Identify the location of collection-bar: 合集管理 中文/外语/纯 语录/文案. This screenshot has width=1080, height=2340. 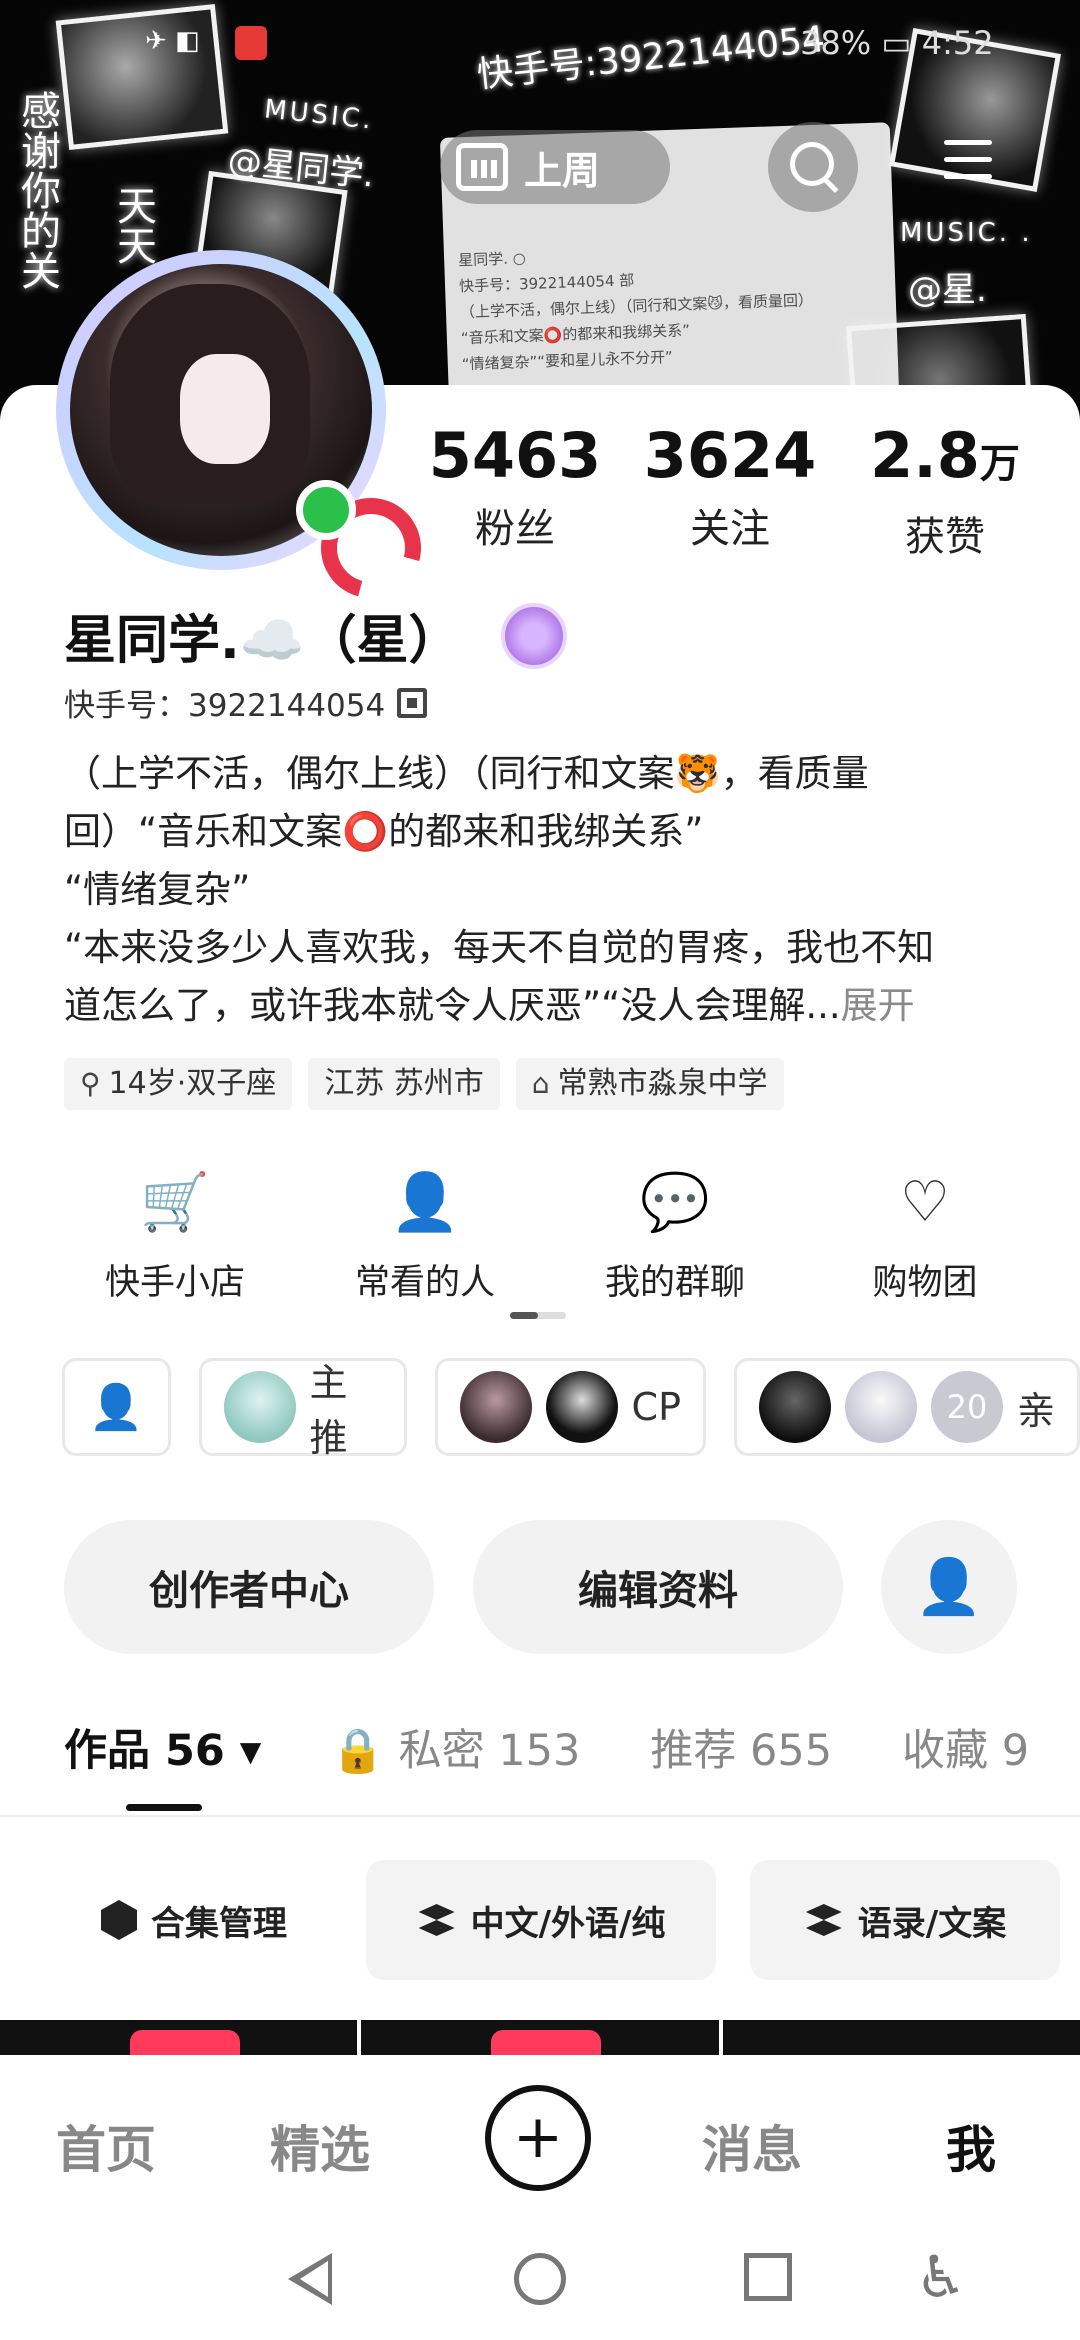
(540, 1920).